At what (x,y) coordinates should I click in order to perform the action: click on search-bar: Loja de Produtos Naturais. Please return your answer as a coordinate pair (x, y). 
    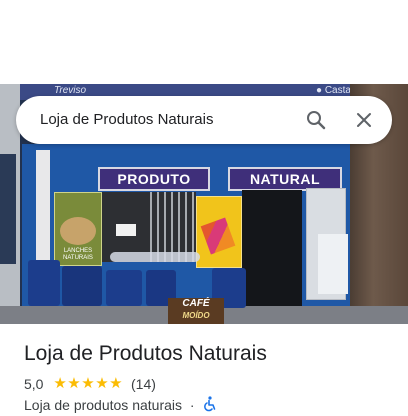
    Looking at the image, I should click on (204, 120).